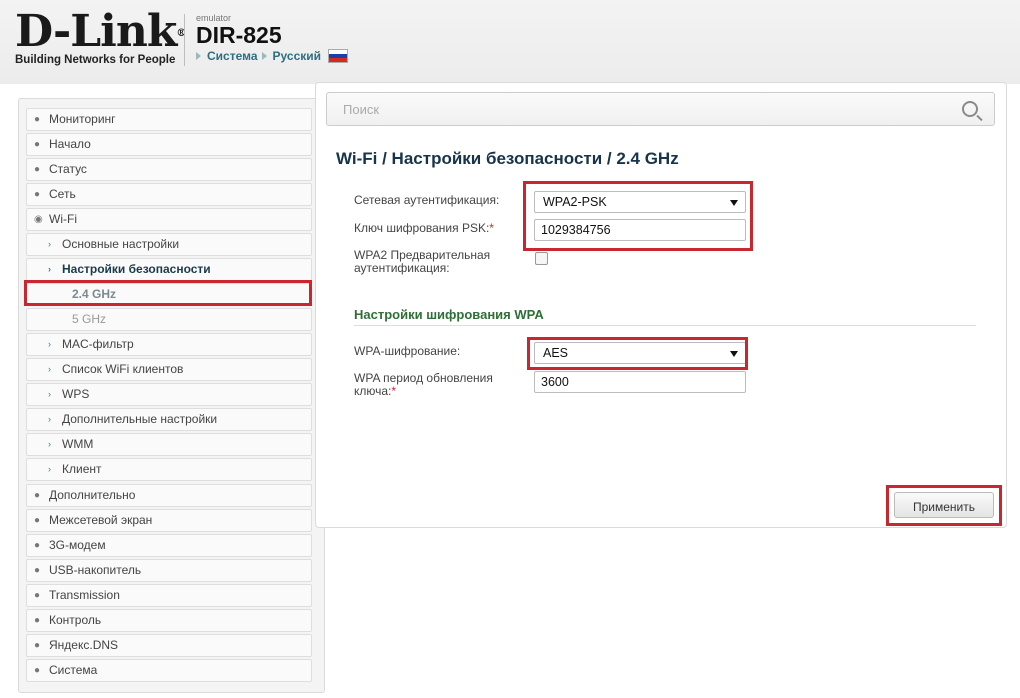 This screenshot has width=1020, height=698. I want to click on sidebar-item-advanced-settings: › Дополнительные настройки, so click(169, 419).